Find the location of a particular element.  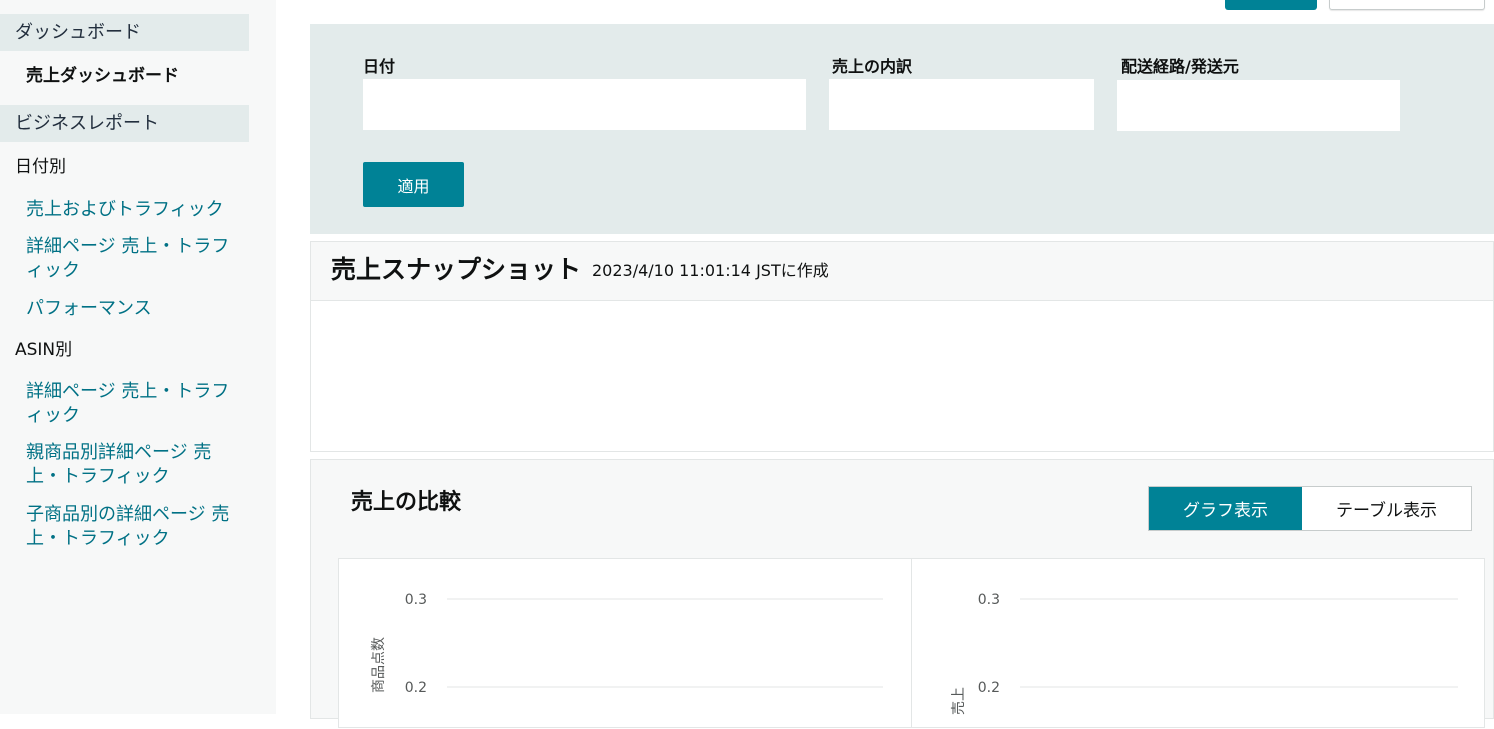

apply-button: 適用 is located at coordinates (413, 184).